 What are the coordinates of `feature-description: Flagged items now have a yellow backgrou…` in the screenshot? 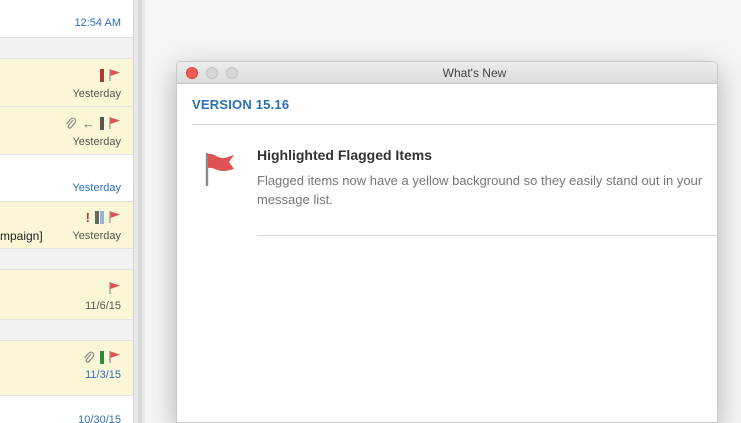 It's located at (480, 190).